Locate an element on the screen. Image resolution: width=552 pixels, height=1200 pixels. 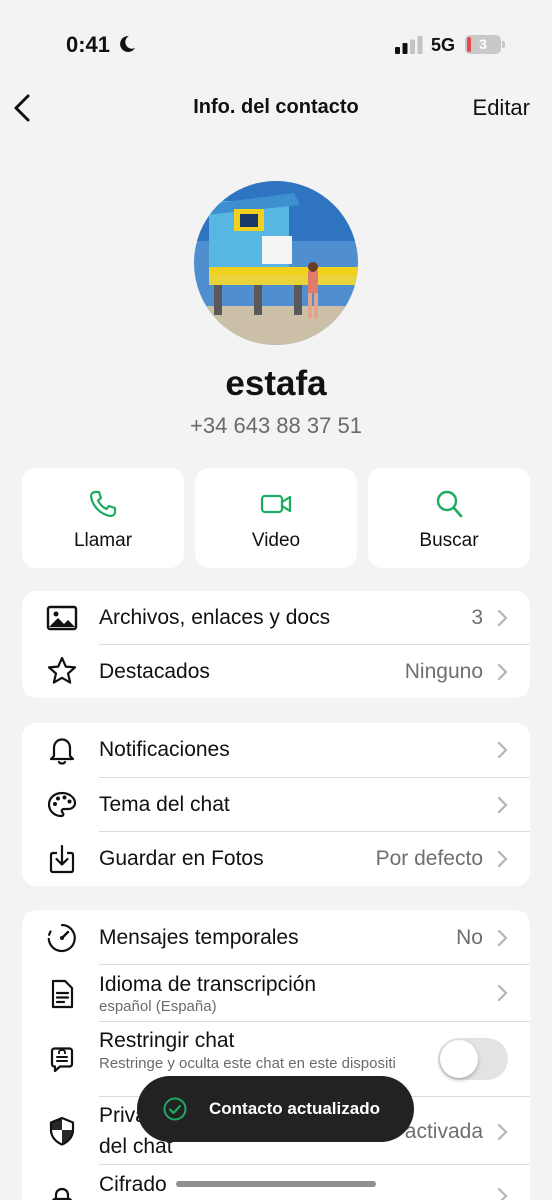
restrict-chat-toggle is located at coordinates (473, 1059).